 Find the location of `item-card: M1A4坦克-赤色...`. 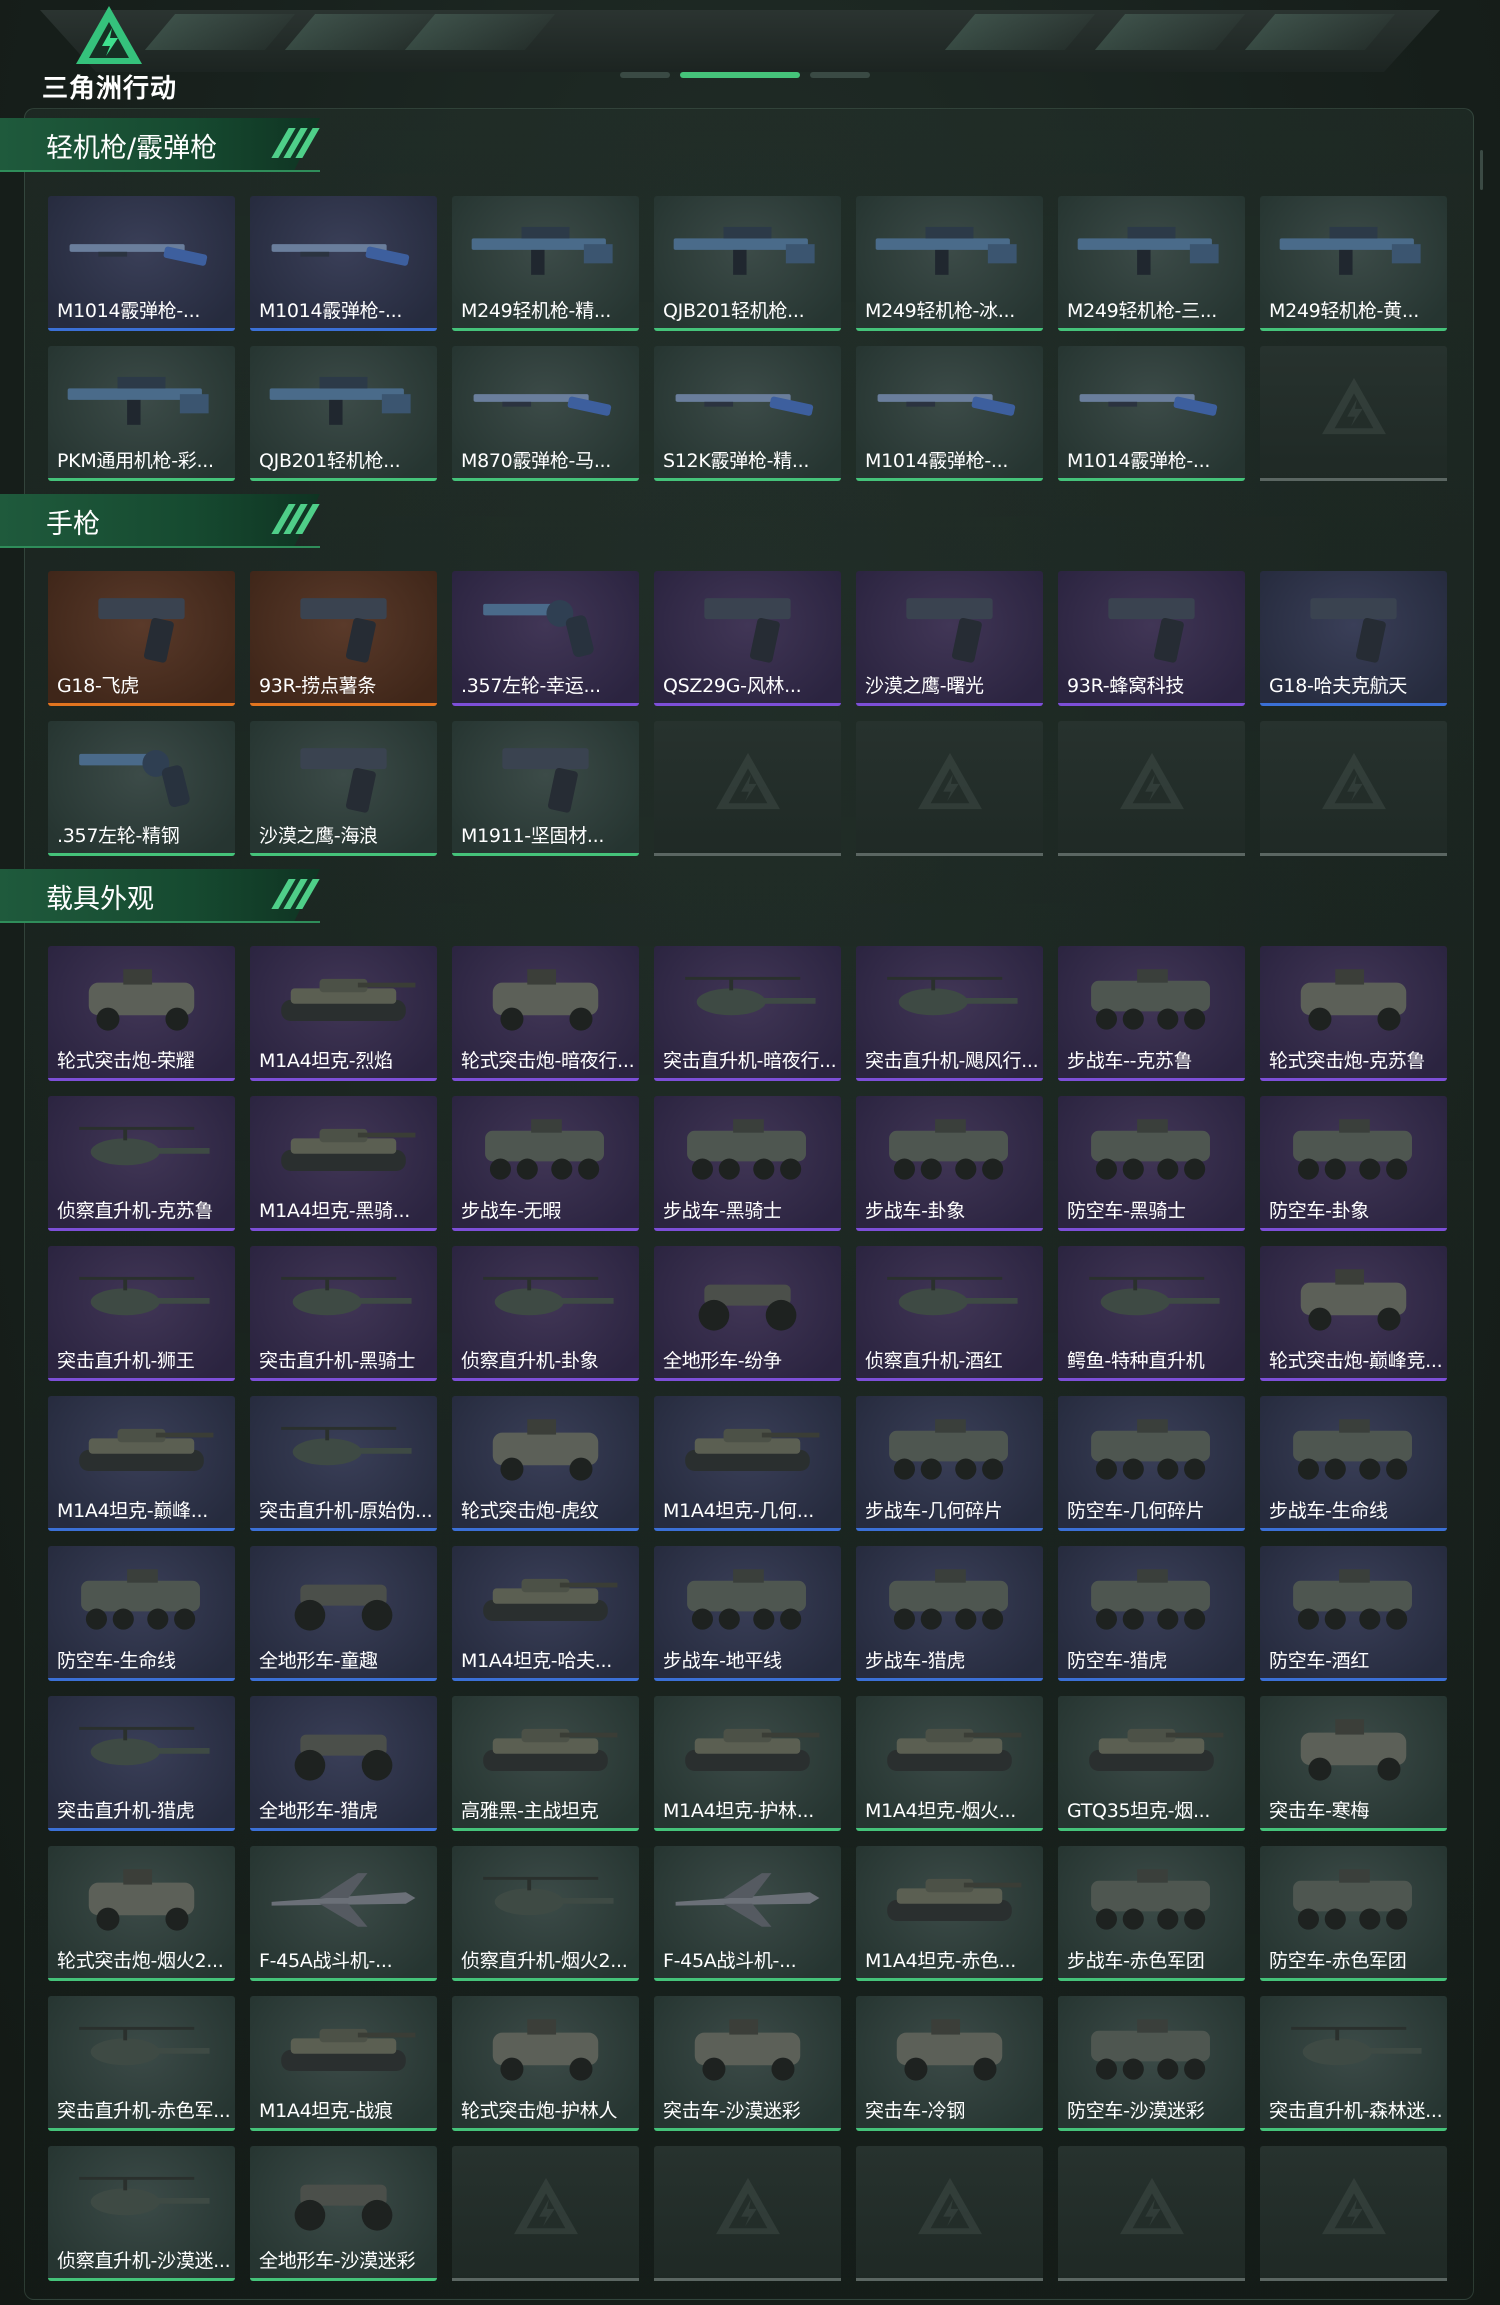

item-card: M1A4坦克-赤色... is located at coordinates (949, 1913).